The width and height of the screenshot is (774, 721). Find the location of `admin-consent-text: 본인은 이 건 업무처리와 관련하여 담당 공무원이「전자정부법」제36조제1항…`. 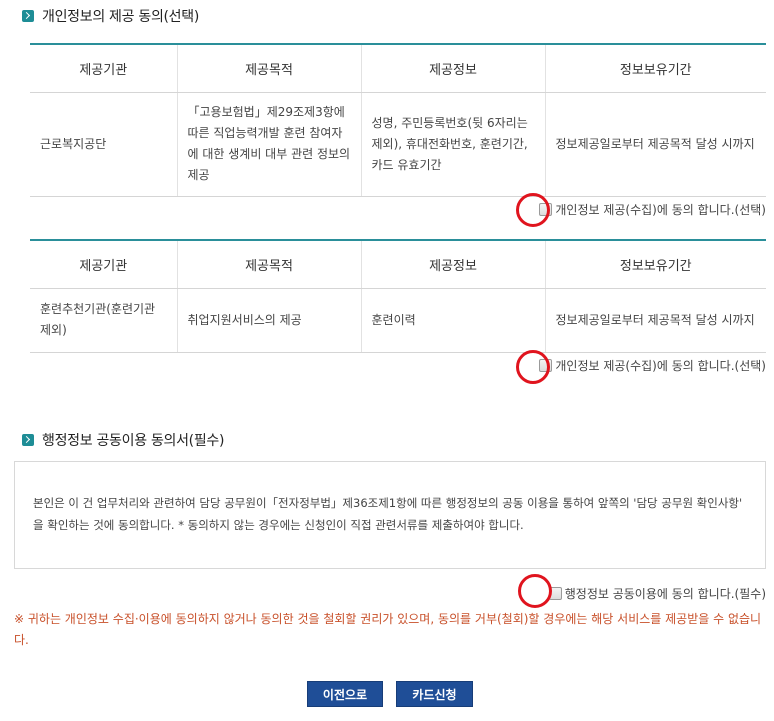

admin-consent-text: 본인은 이 건 업무처리와 관련하여 담당 공무원이「전자정부법」제36조제1항… is located at coordinates (388, 514).